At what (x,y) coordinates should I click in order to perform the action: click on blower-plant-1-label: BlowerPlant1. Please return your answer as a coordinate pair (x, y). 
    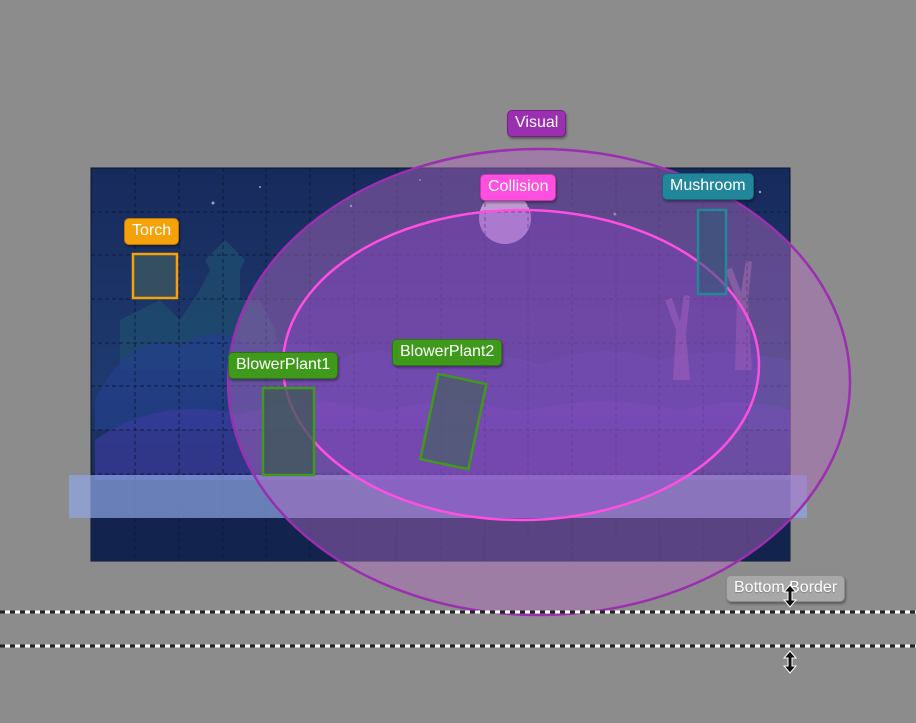
    Looking at the image, I should click on (283, 365).